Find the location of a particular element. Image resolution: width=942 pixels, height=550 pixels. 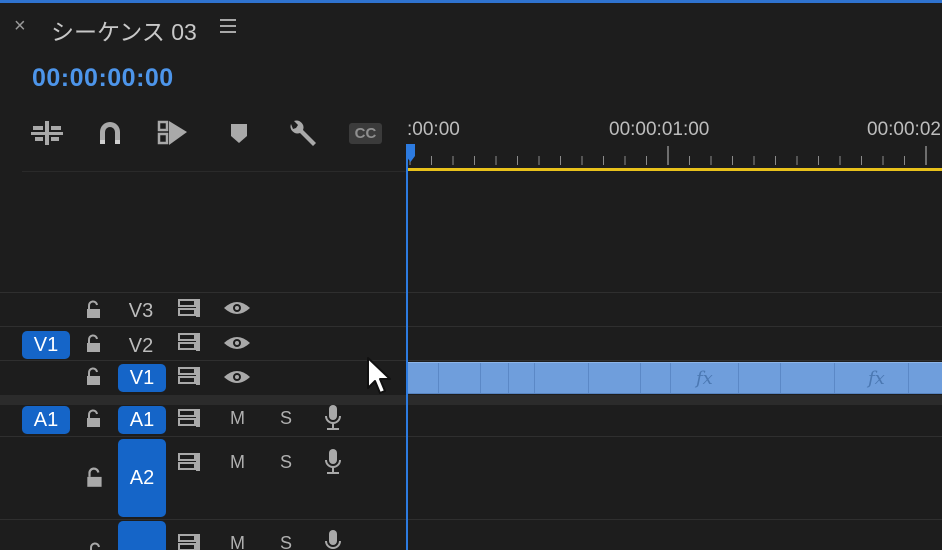

insert-nest-icon is located at coordinates (47, 133).